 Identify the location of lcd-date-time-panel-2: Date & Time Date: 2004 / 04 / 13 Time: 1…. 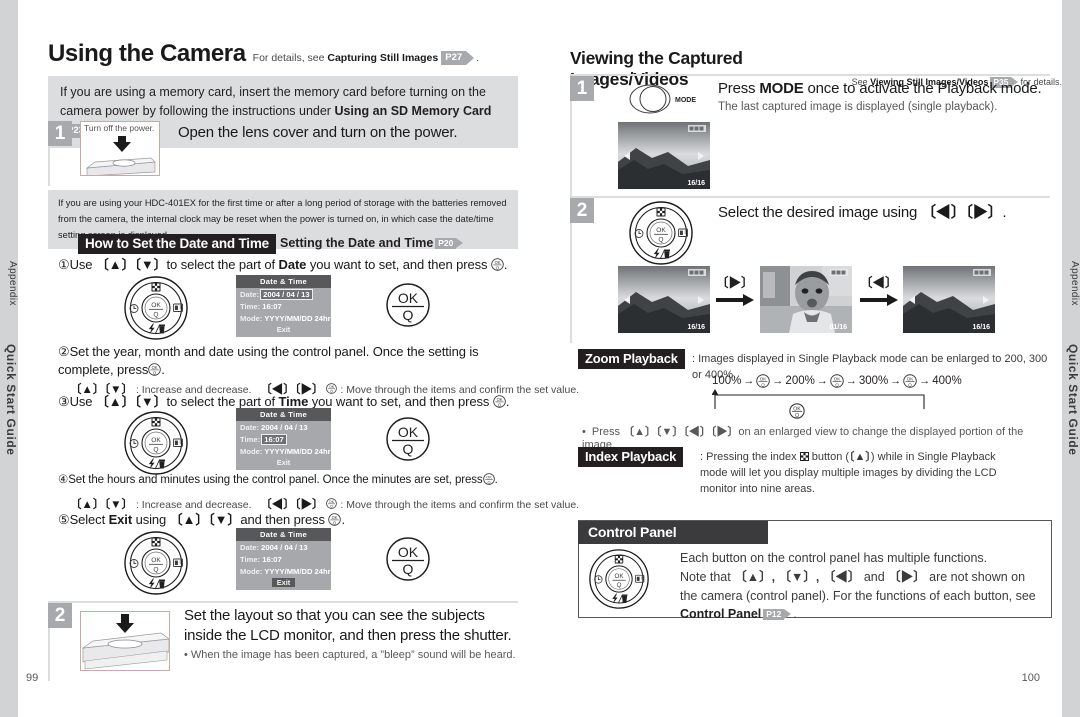
(283, 439).